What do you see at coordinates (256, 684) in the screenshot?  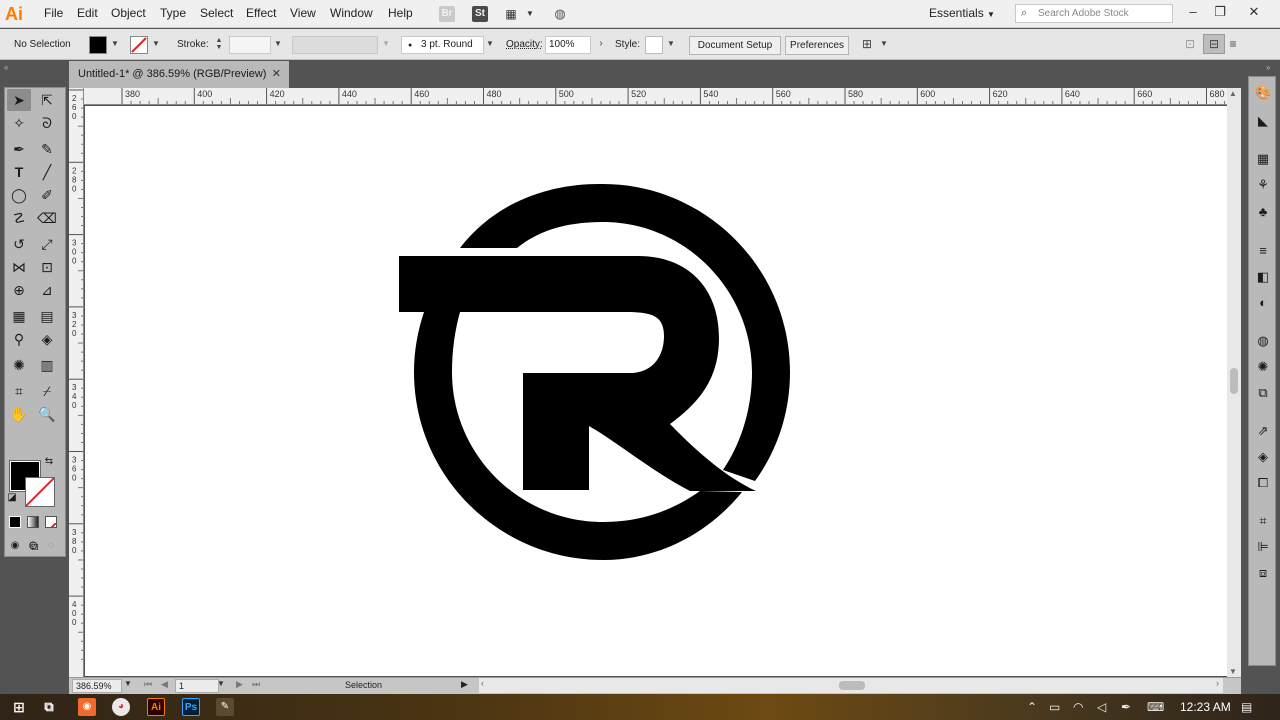 I see `last-artboard-icon: ⏭` at bounding box center [256, 684].